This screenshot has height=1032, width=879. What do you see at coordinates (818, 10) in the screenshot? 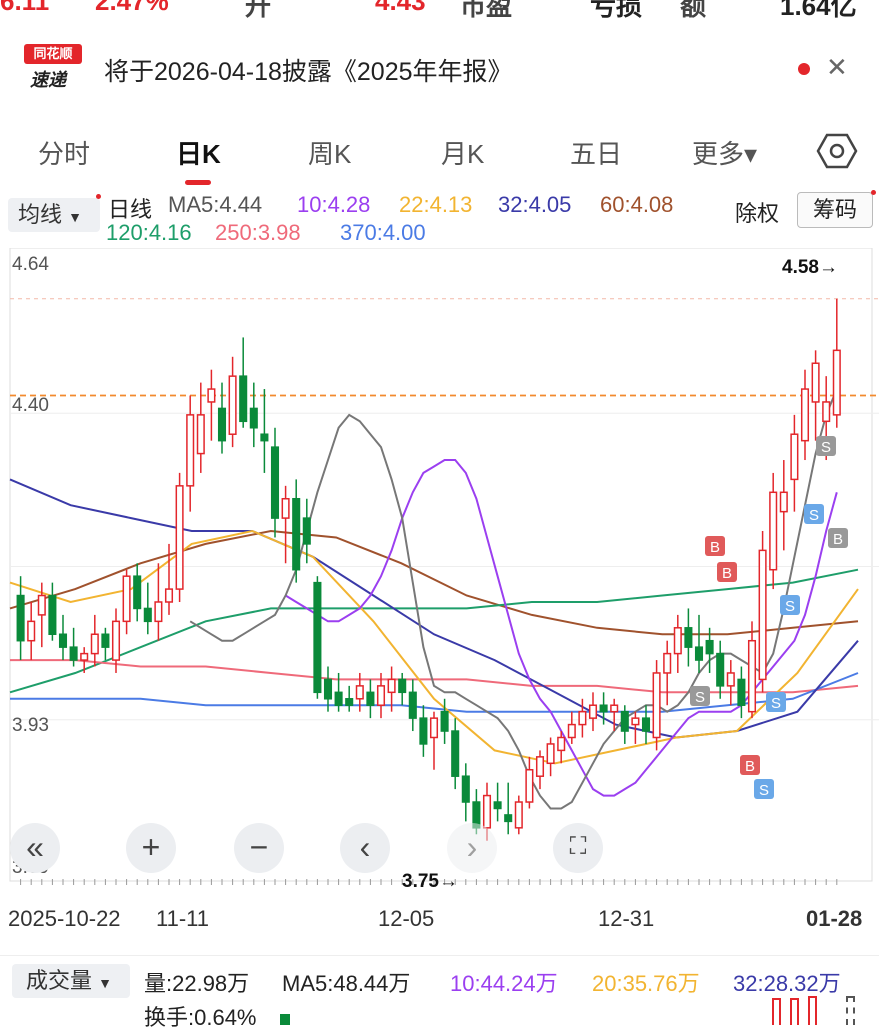
I see `turnover-value: 1.64亿` at bounding box center [818, 10].